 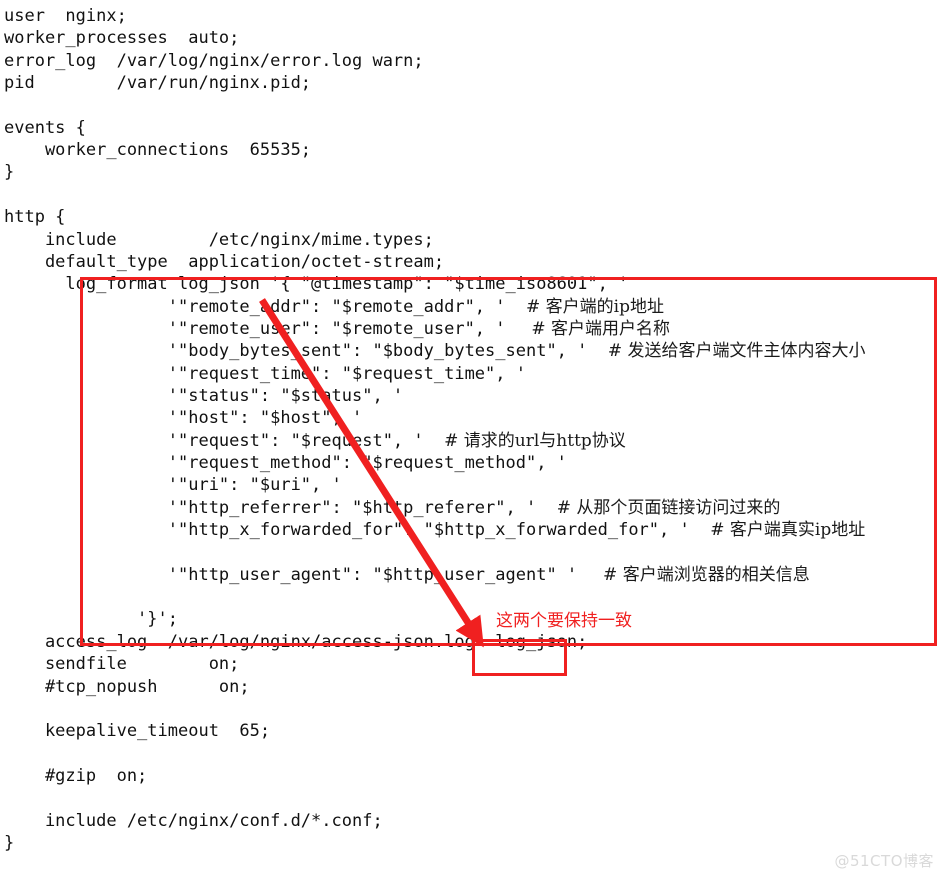 I want to click on code-line: #gzip on;, so click(x=75, y=776).